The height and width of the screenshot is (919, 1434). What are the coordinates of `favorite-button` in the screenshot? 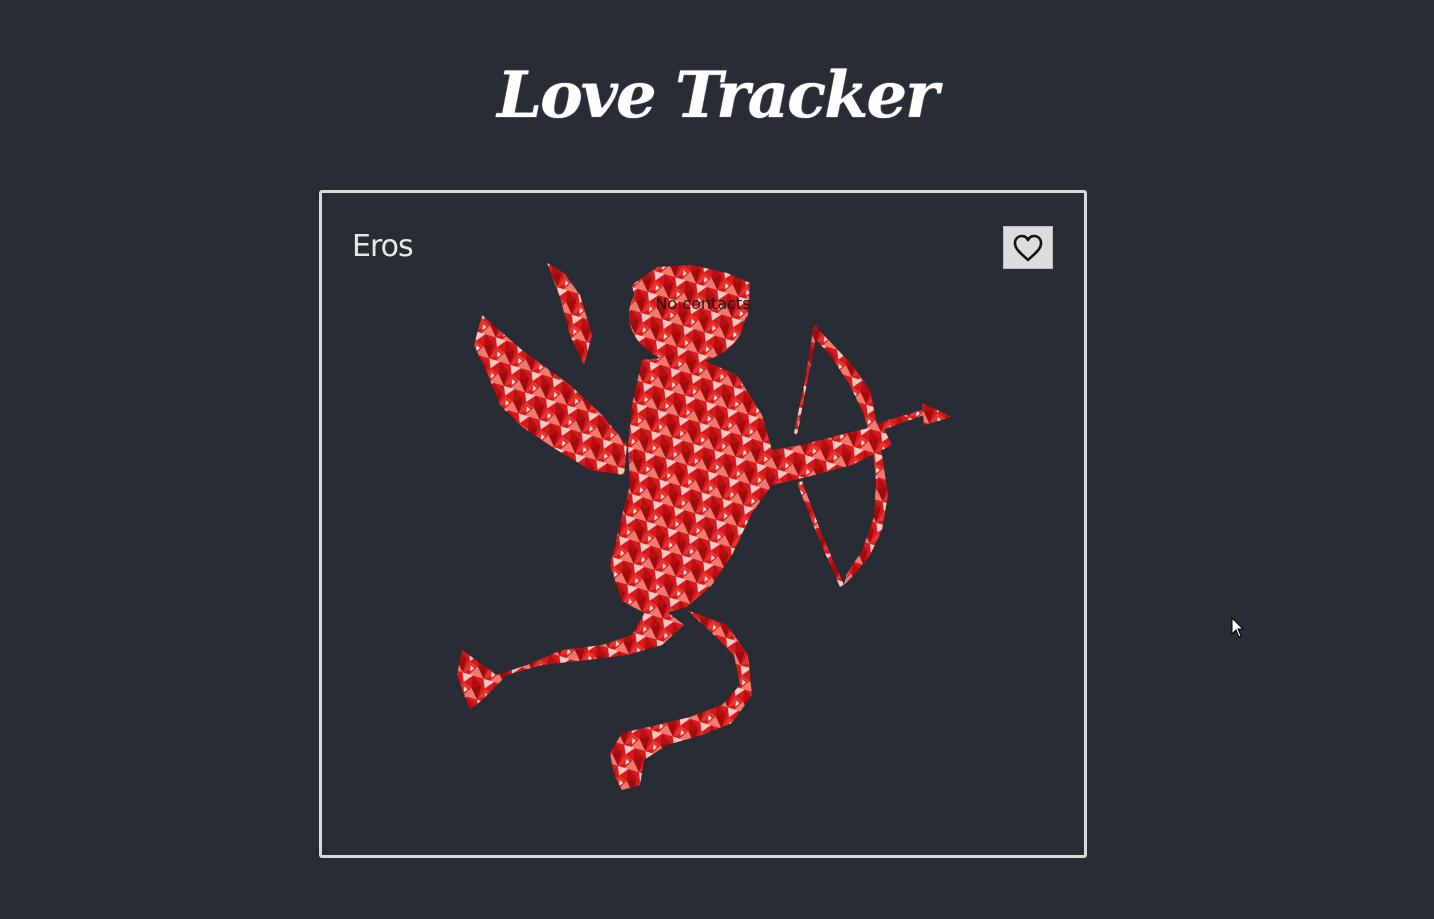 It's located at (1028, 247).